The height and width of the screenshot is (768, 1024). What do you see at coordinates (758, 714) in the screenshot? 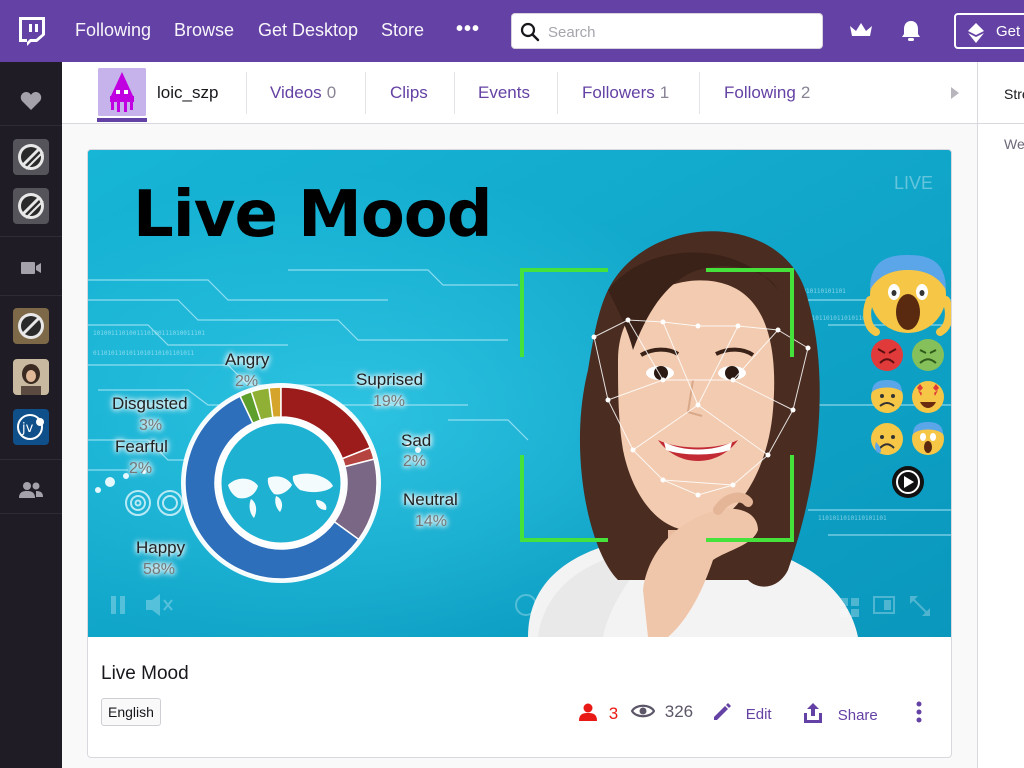
I see `edit-label: Edit` at bounding box center [758, 714].